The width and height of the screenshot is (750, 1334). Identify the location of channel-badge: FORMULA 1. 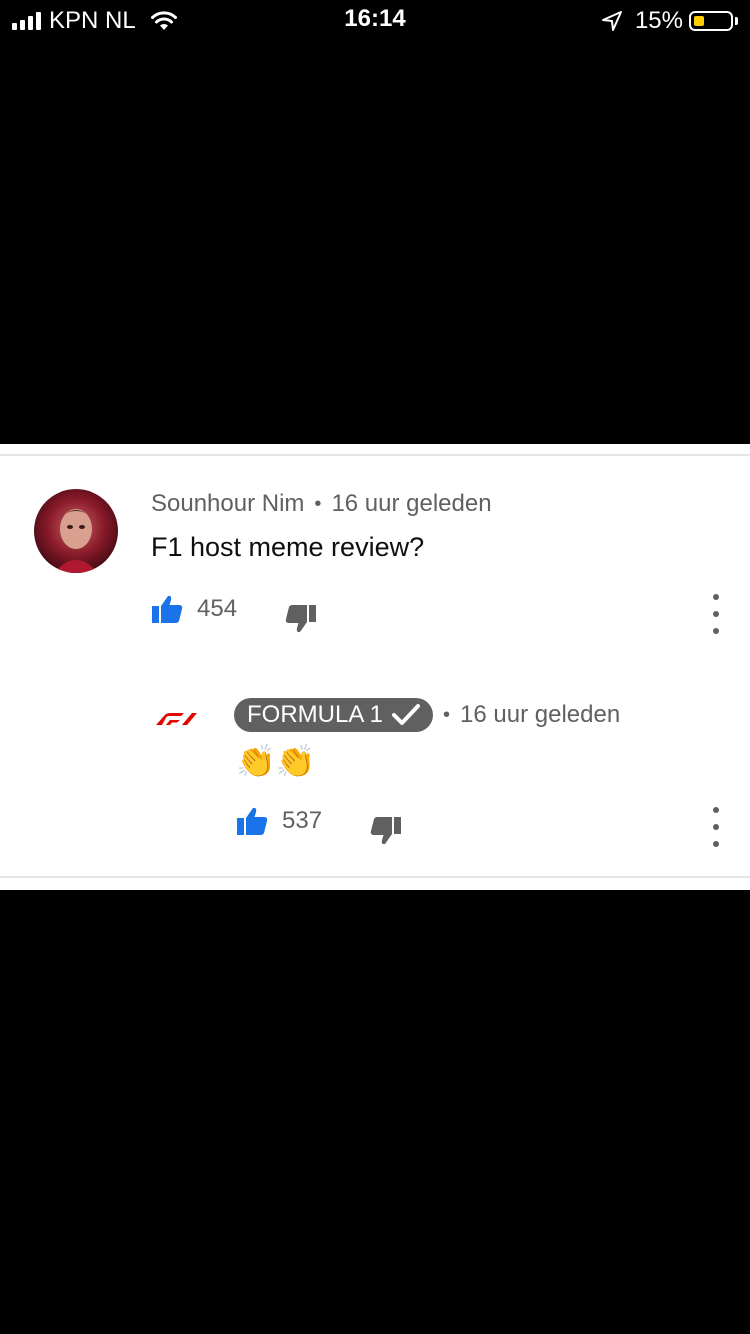
(334, 715).